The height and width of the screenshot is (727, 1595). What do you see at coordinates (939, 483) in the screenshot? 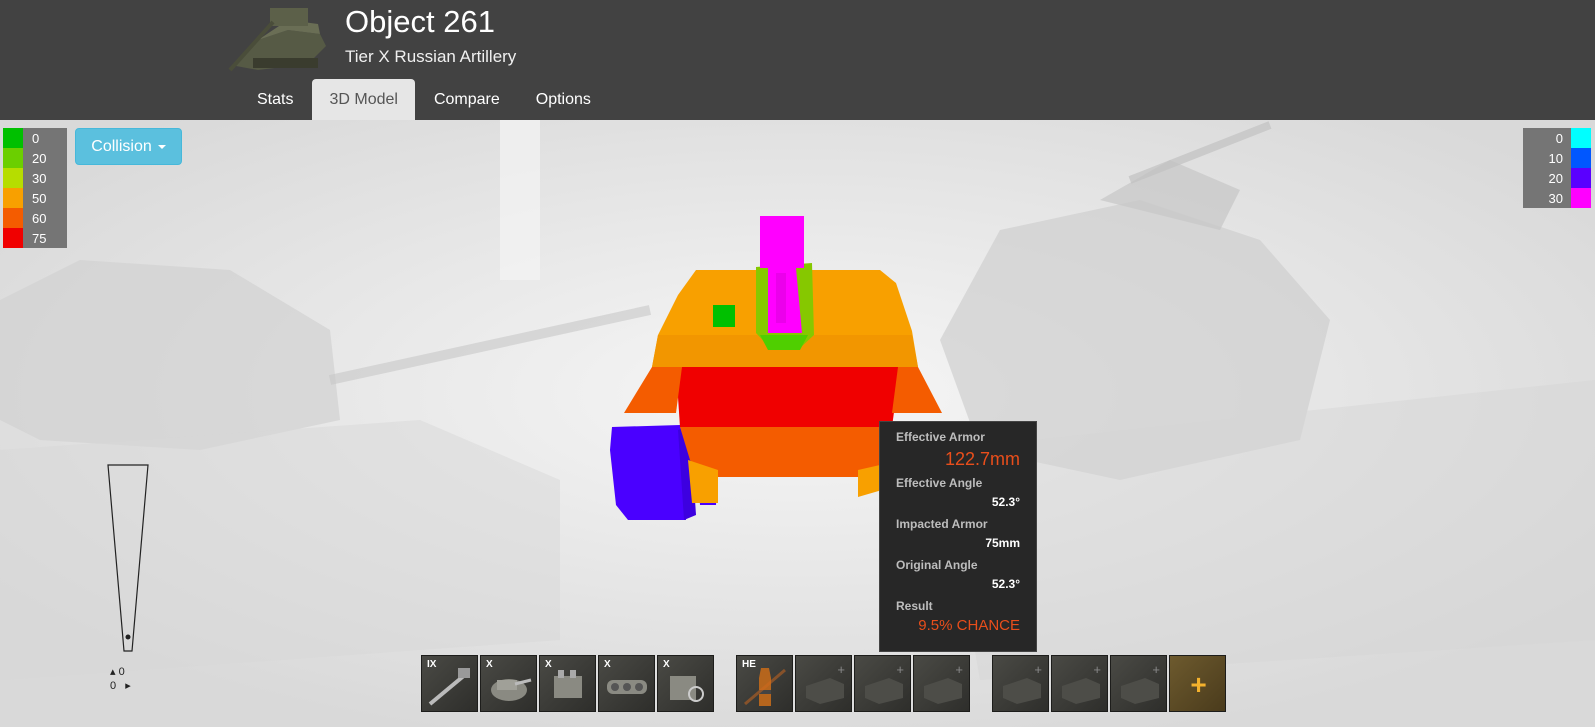
I see `effective-angle-label: Effective Angle` at bounding box center [939, 483].